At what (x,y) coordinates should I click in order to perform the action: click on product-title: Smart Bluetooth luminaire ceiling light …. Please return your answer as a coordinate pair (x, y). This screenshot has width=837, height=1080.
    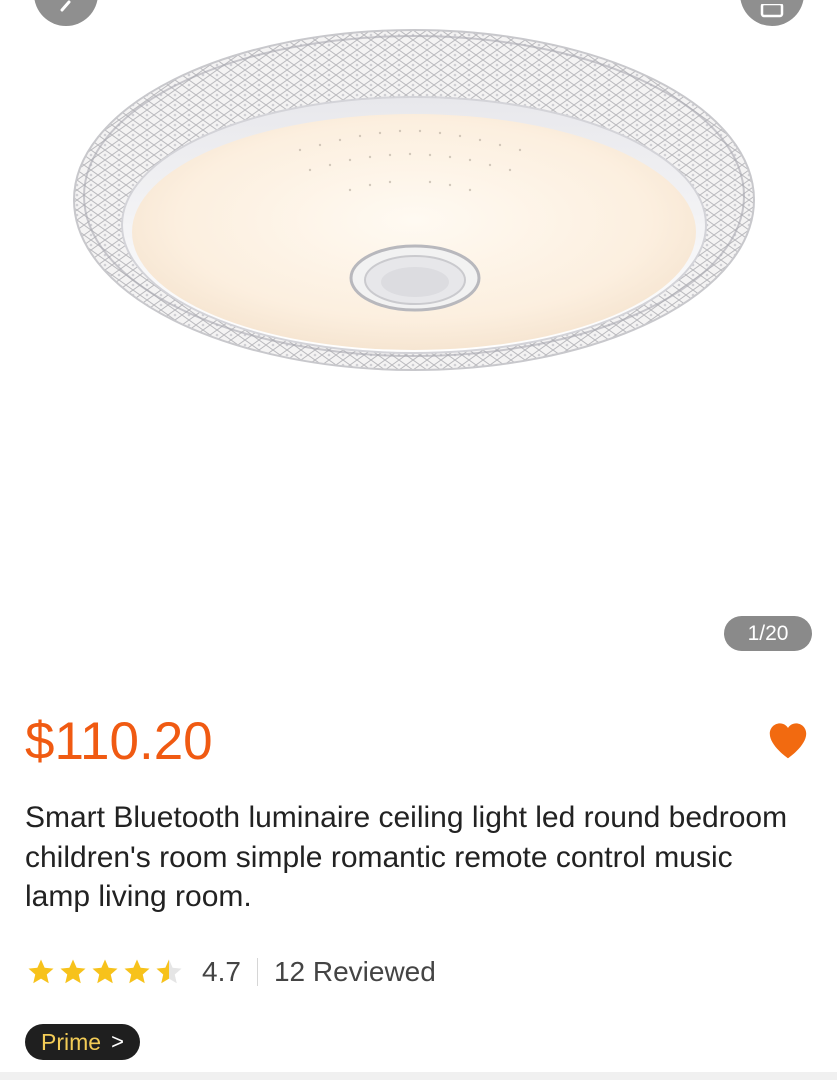
    Looking at the image, I should click on (406, 857).